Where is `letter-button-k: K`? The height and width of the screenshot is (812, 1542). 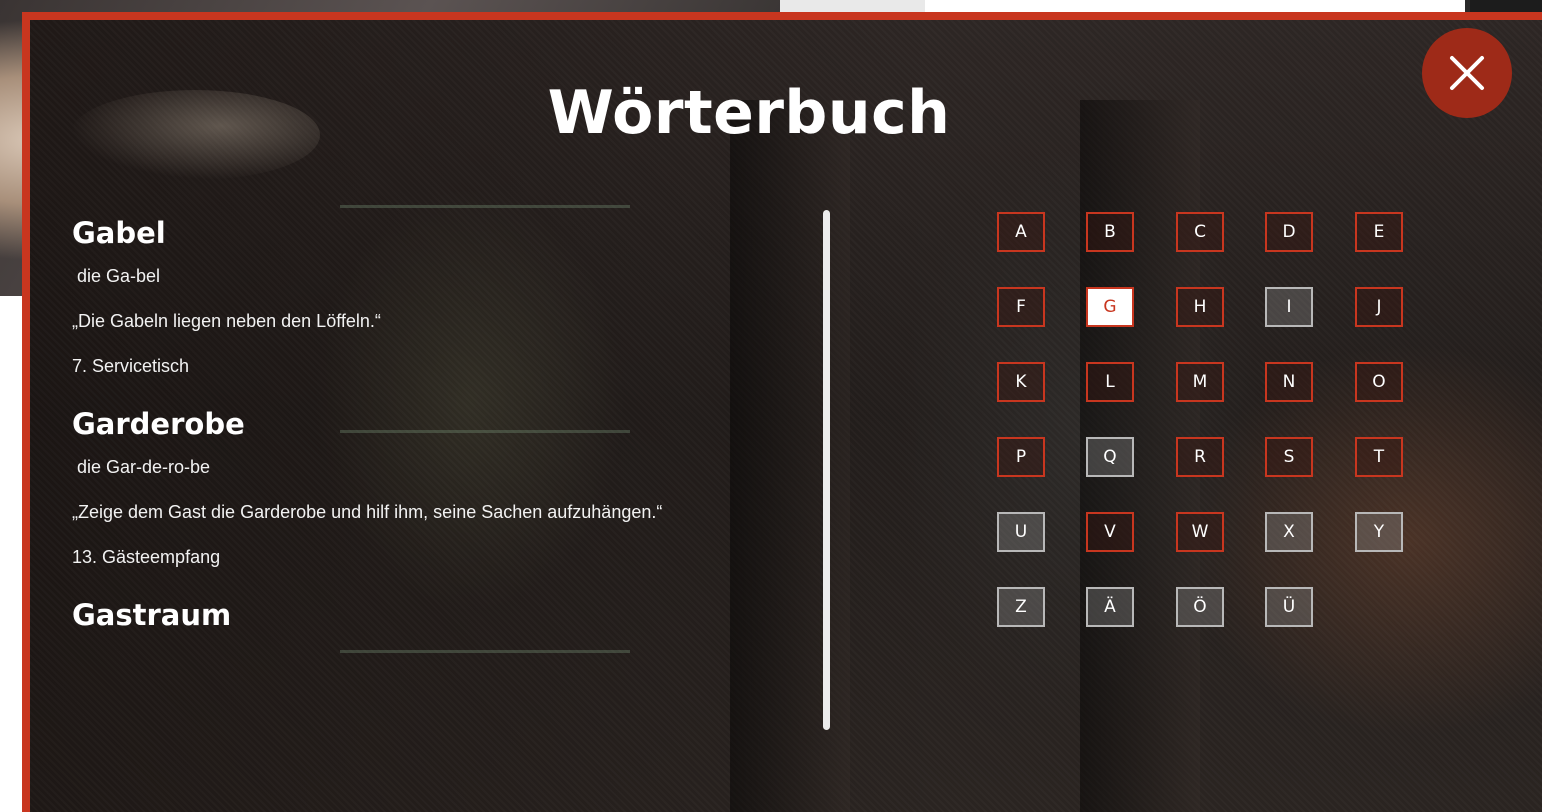
letter-button-k: K is located at coordinates (1021, 382).